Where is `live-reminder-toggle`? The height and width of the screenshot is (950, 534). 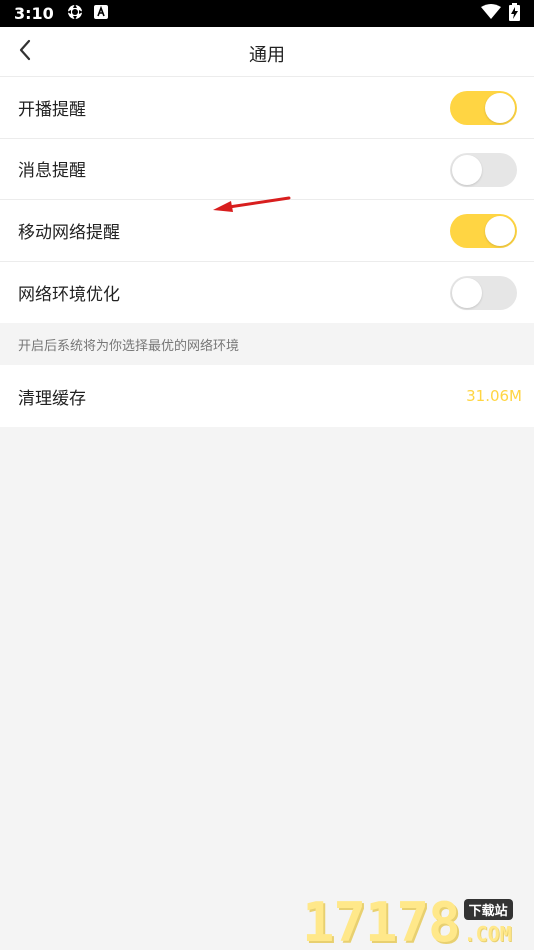 live-reminder-toggle is located at coordinates (483, 108).